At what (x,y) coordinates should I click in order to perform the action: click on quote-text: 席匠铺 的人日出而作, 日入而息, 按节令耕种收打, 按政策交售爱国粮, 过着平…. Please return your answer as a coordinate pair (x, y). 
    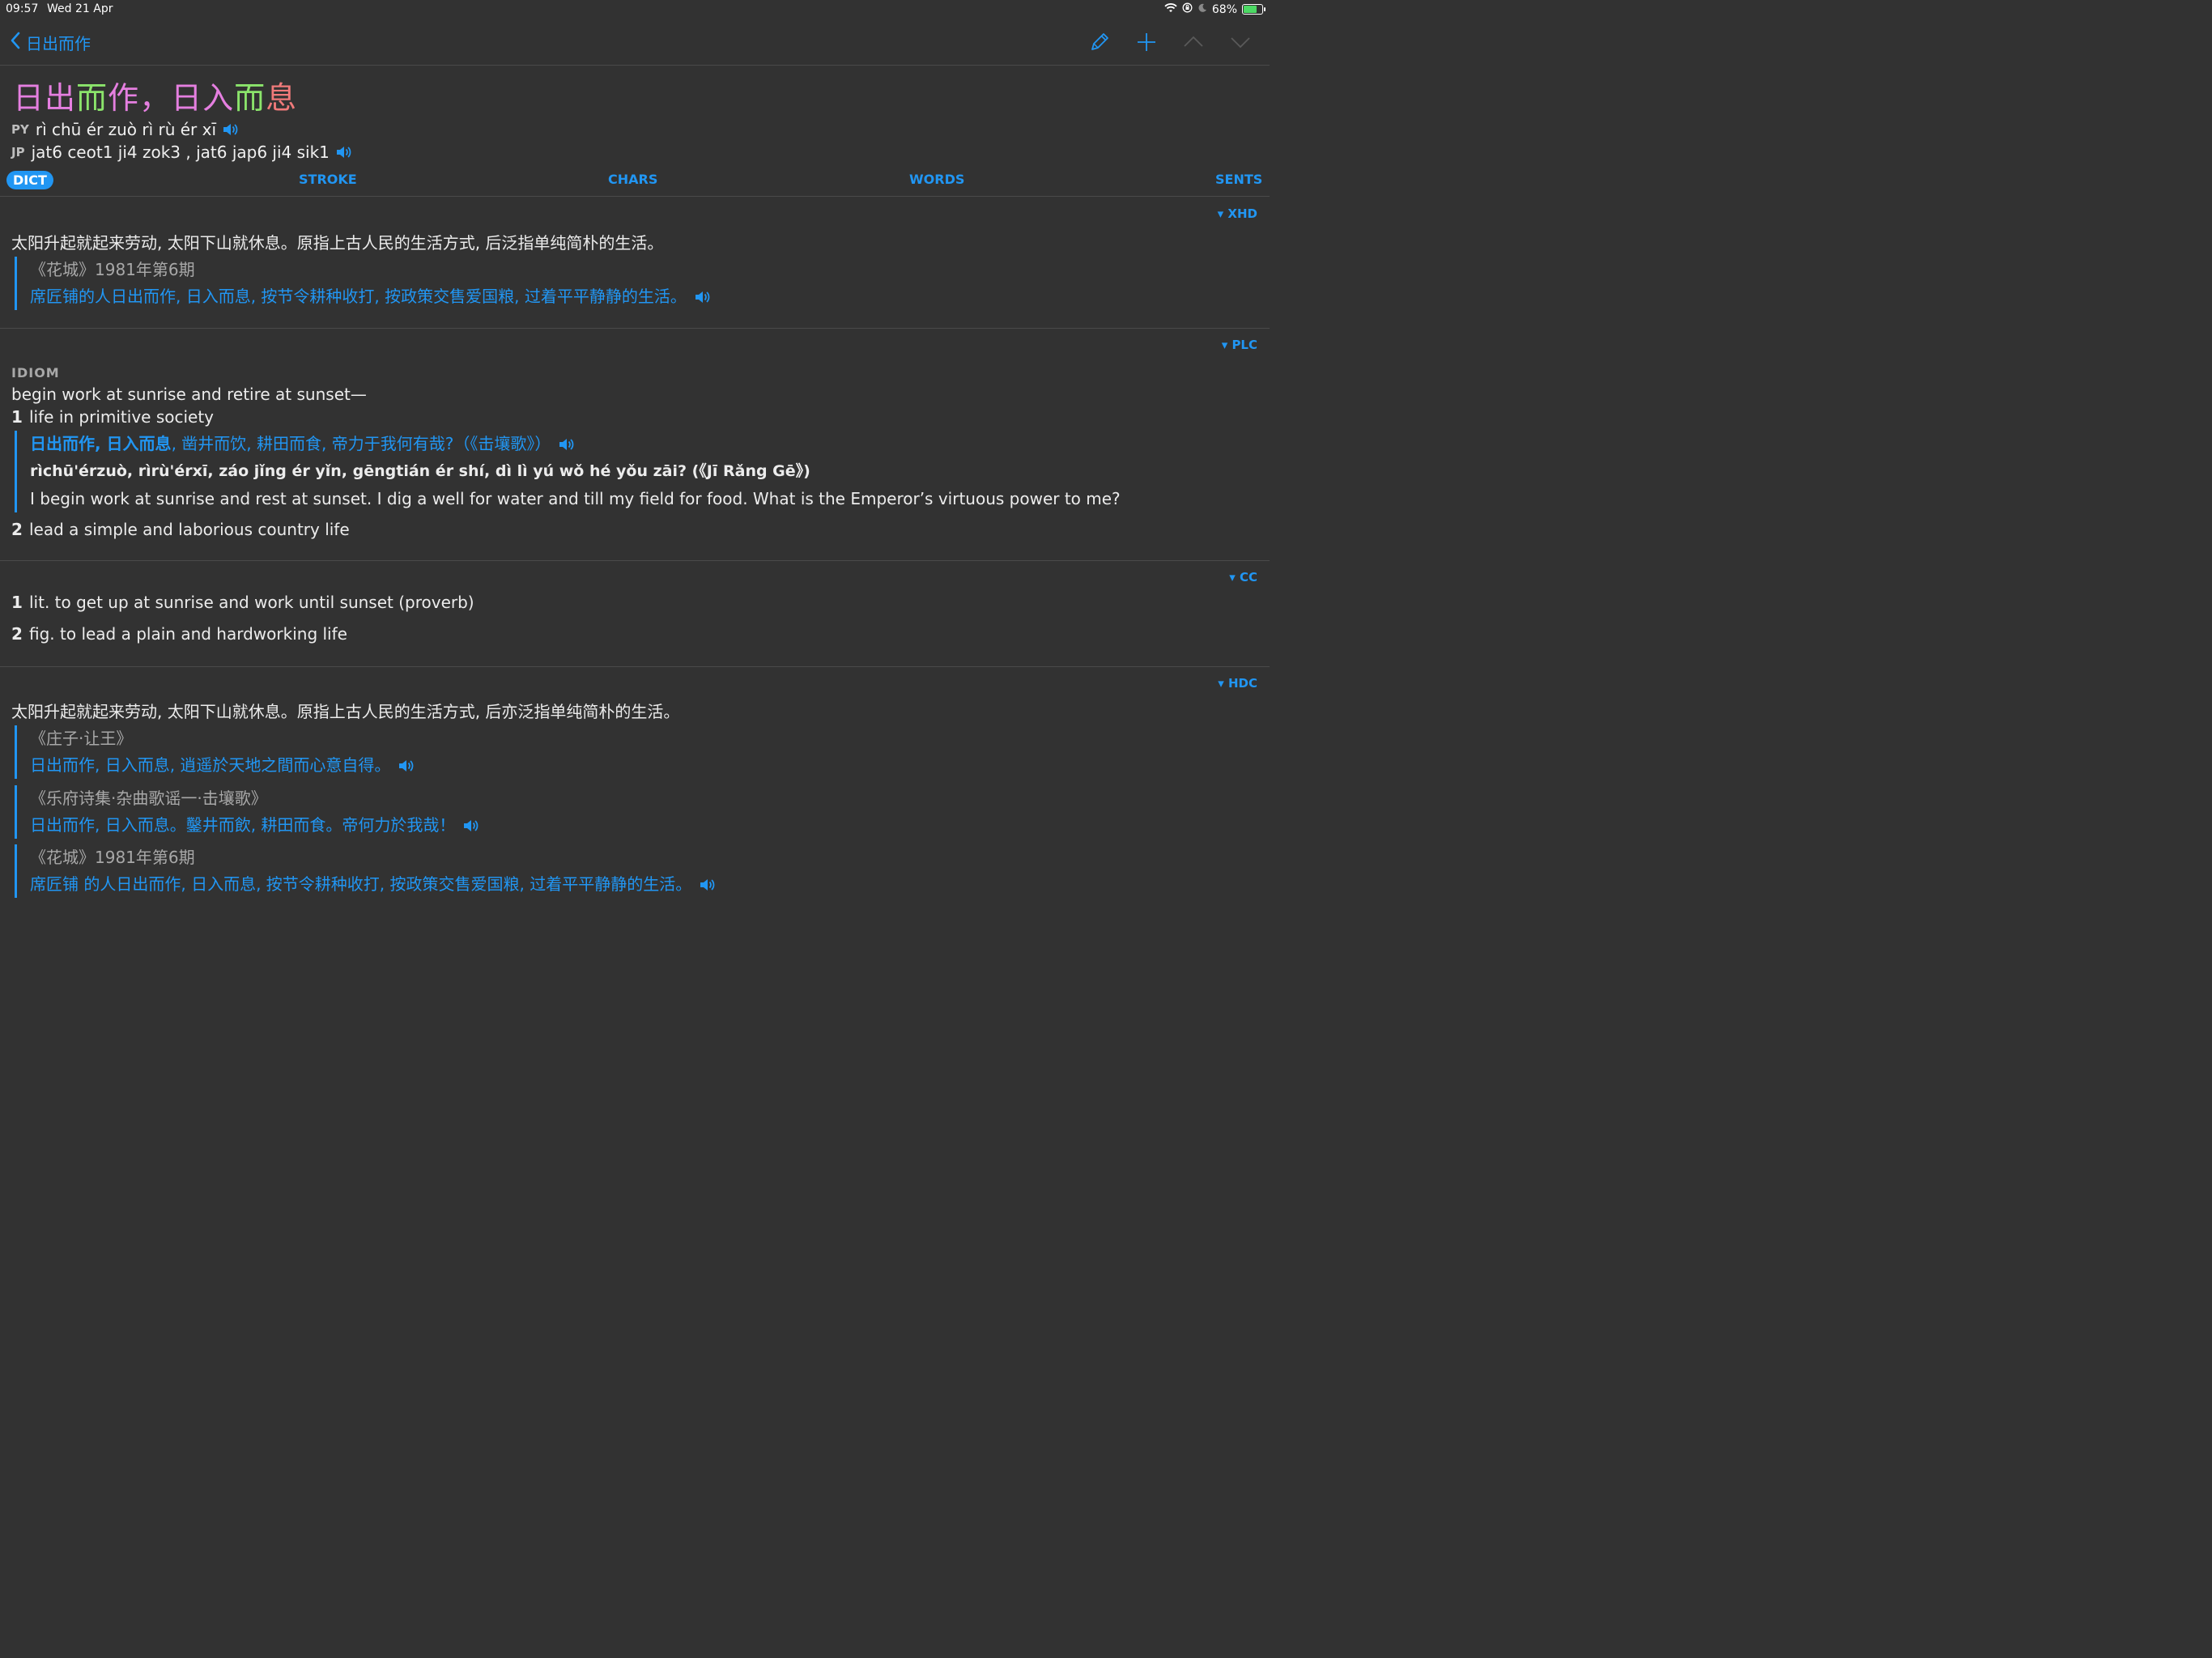
    Looking at the image, I should click on (361, 884).